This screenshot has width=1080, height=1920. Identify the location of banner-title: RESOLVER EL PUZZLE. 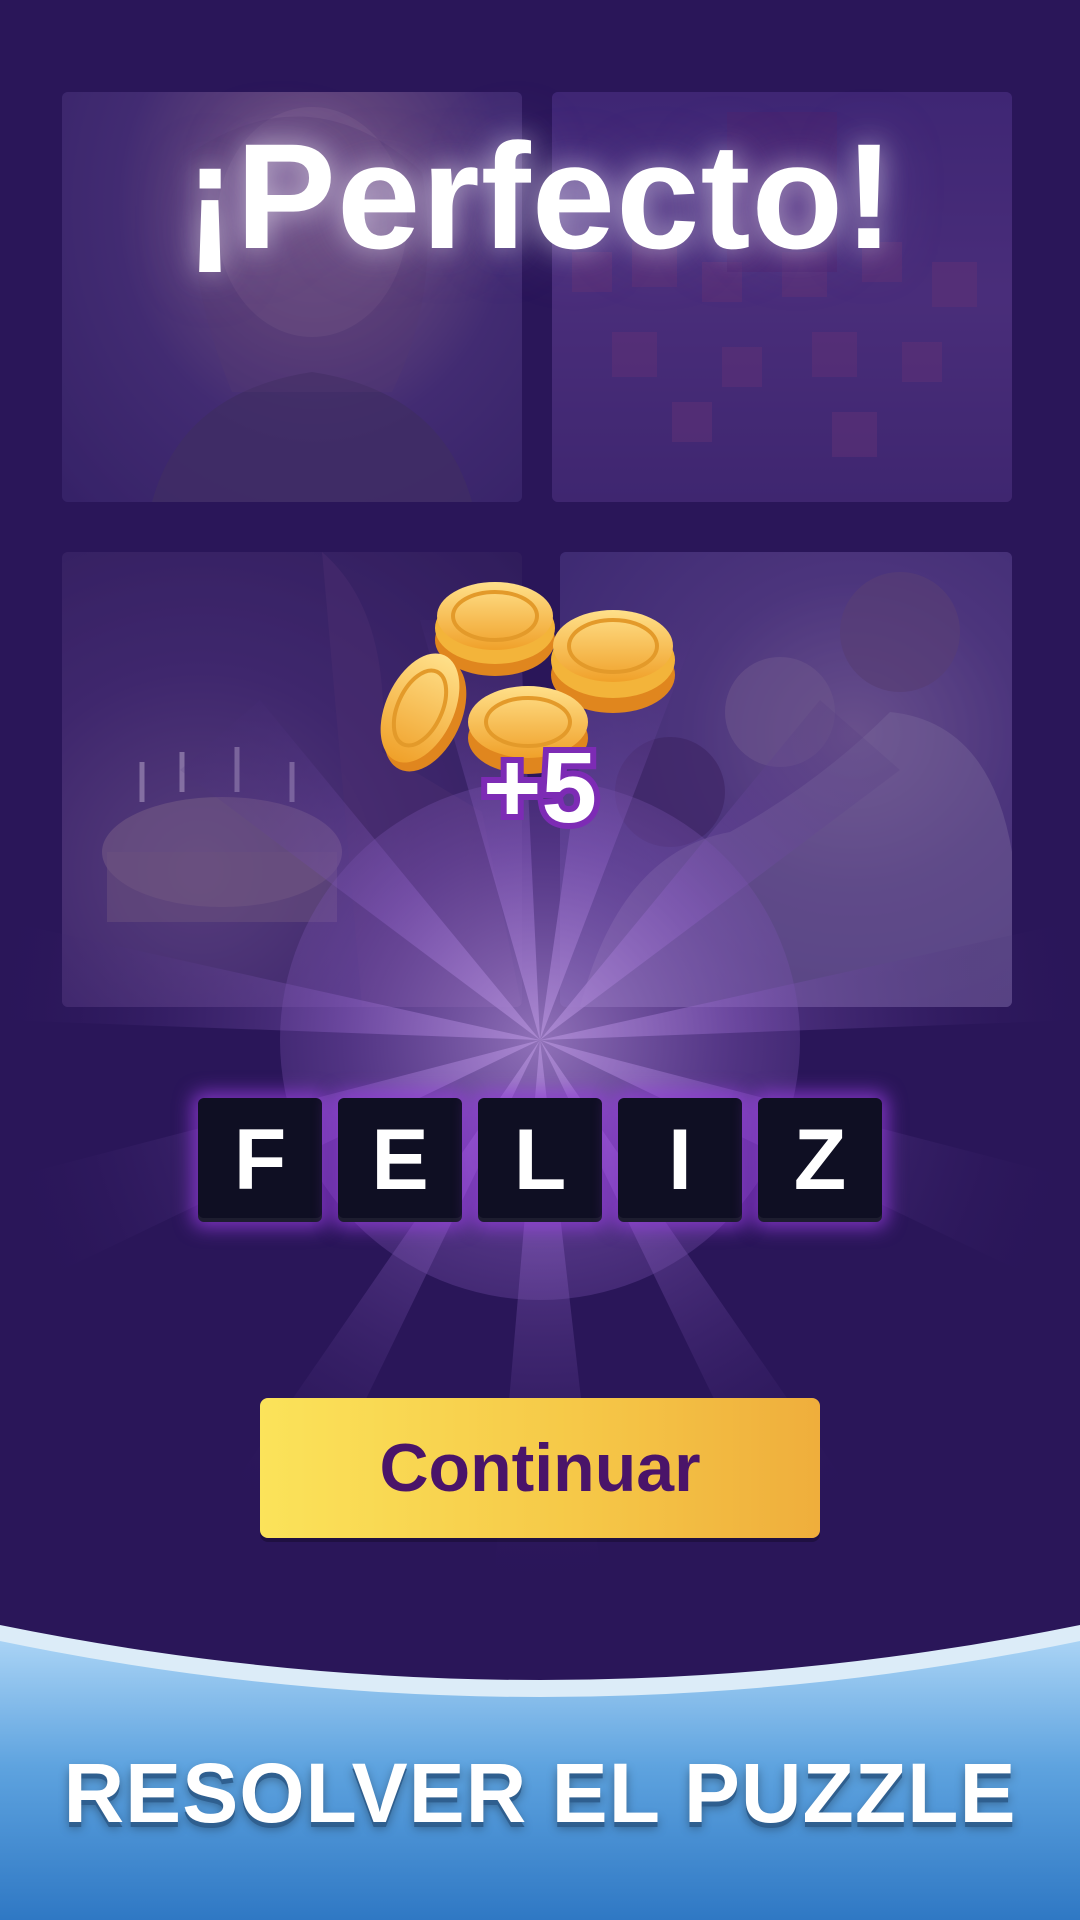
(540, 1793).